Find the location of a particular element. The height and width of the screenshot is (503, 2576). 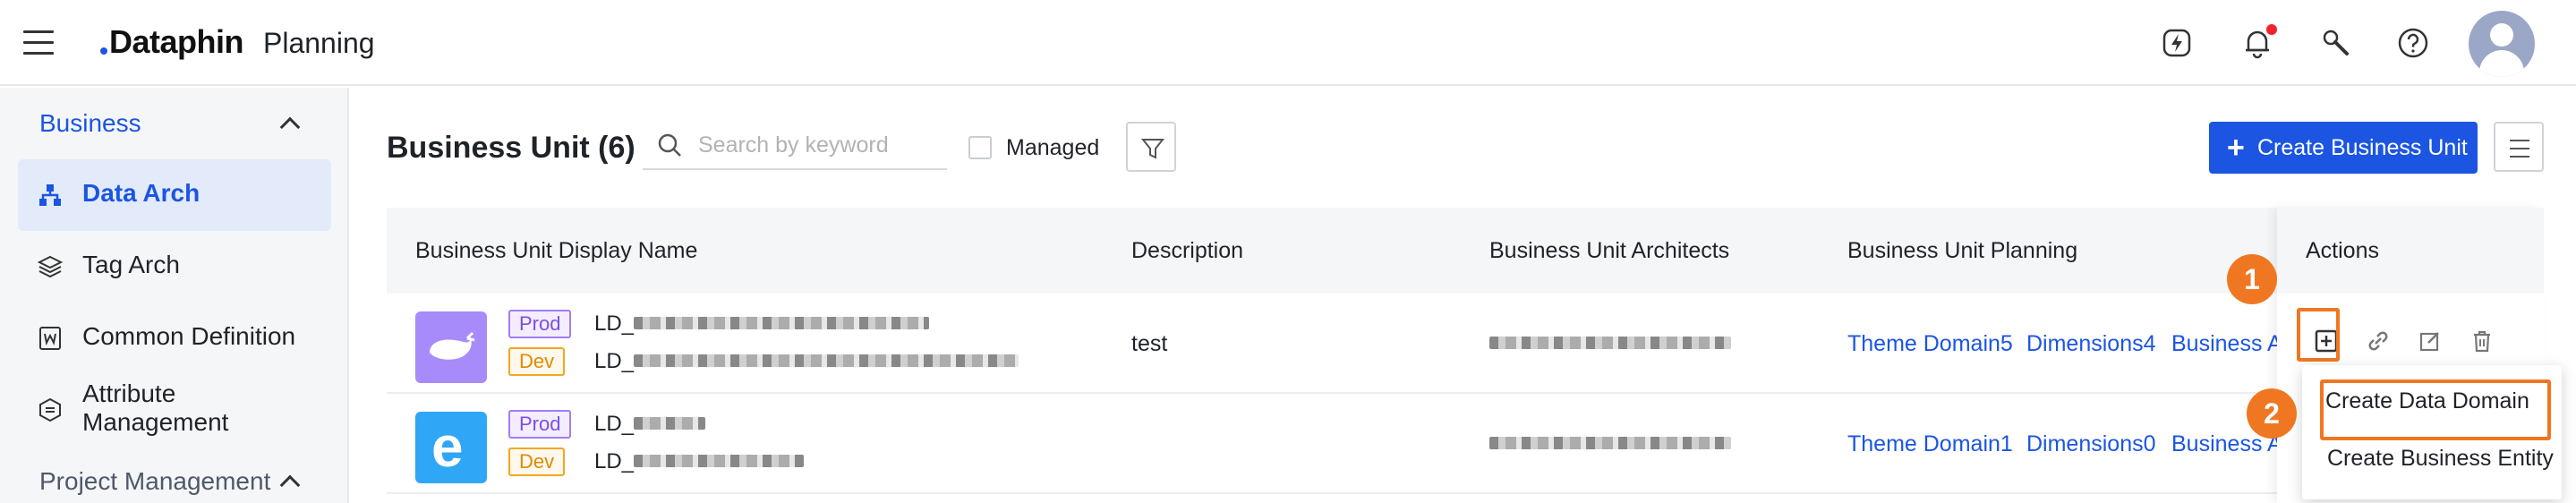

search-box is located at coordinates (795, 145).